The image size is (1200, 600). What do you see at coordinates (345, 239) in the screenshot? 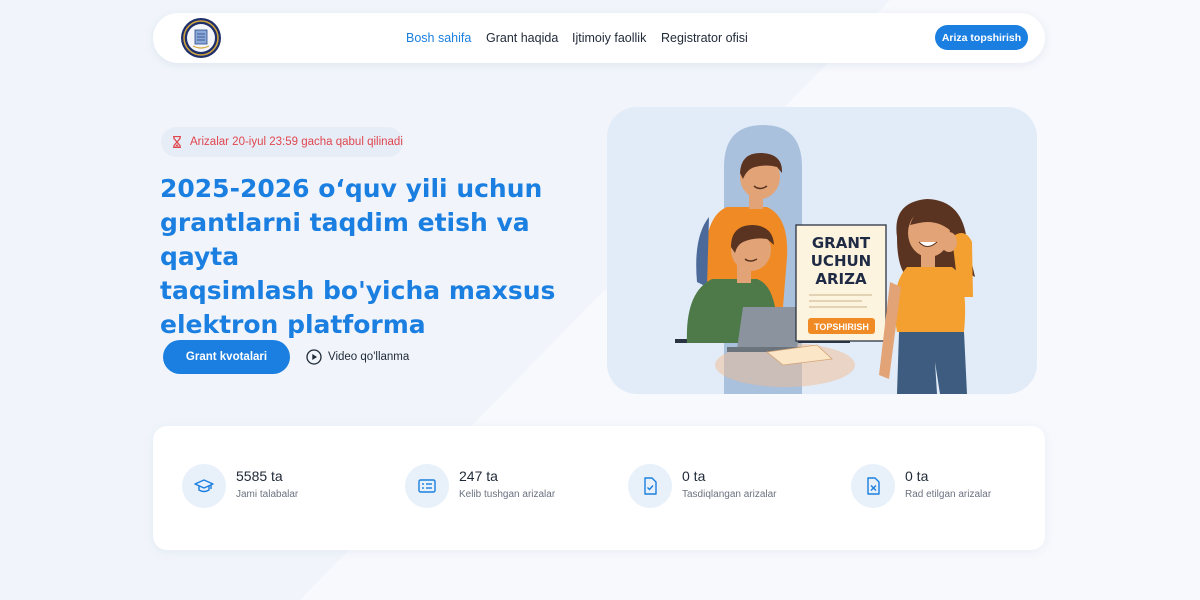
I see `hero-title-line: grantlarni taqdim etish va qayta` at bounding box center [345, 239].